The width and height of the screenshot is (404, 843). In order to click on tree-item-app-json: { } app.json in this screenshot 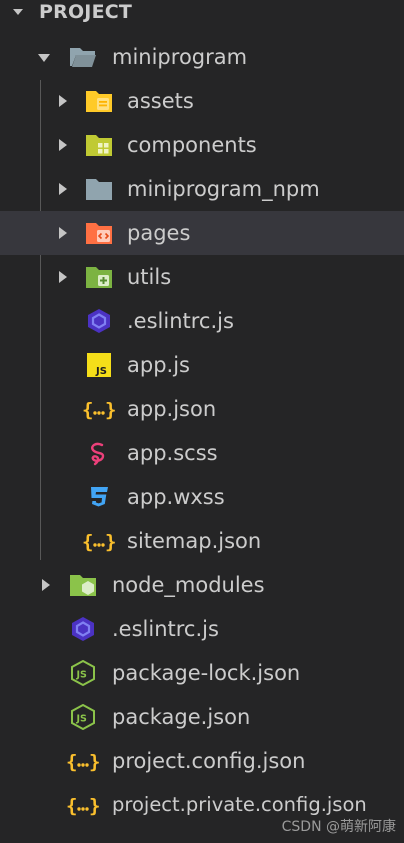, I will do `click(202, 409)`.